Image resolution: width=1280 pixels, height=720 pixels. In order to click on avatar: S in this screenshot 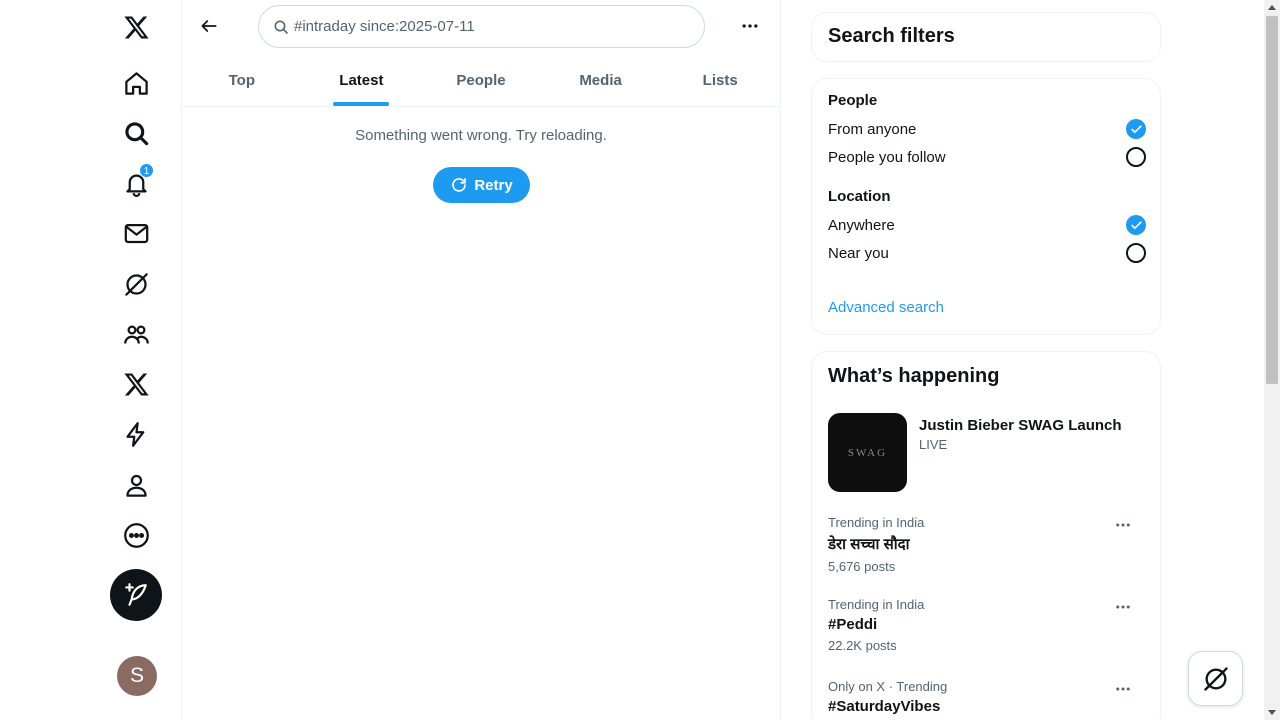, I will do `click(137, 676)`.